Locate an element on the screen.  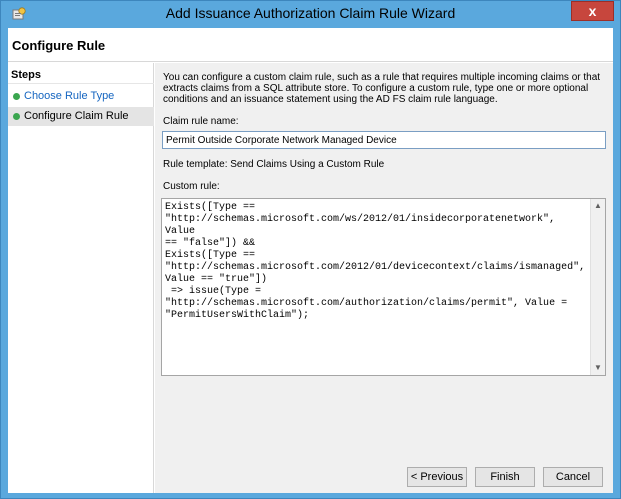
step-complete-icon is located at coordinates (16, 96).